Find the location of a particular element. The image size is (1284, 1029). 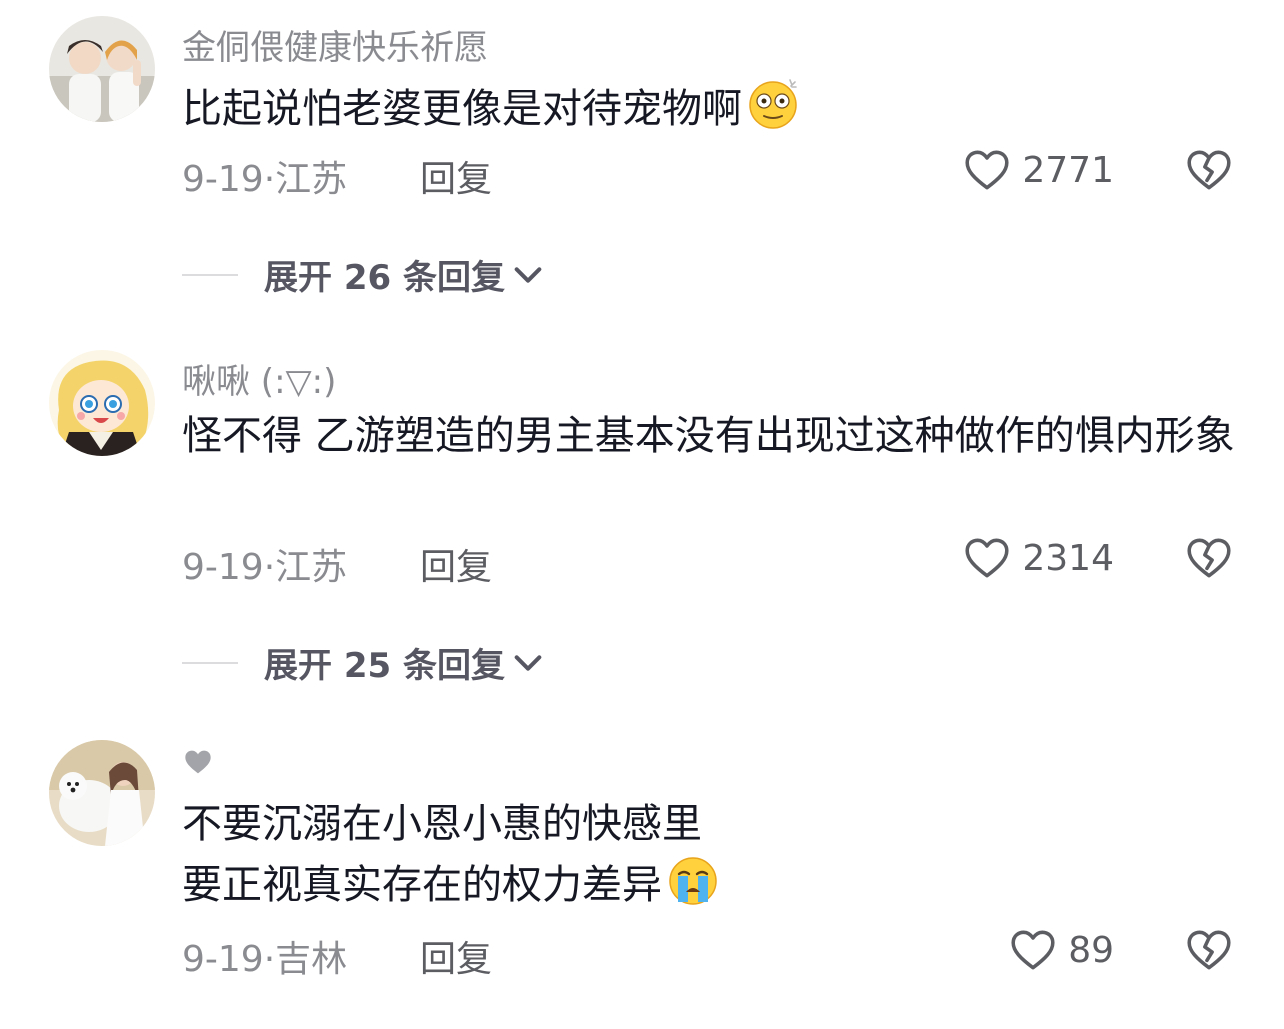

username: 金侗偎健康快乐祈愿 is located at coordinates (335, 44).